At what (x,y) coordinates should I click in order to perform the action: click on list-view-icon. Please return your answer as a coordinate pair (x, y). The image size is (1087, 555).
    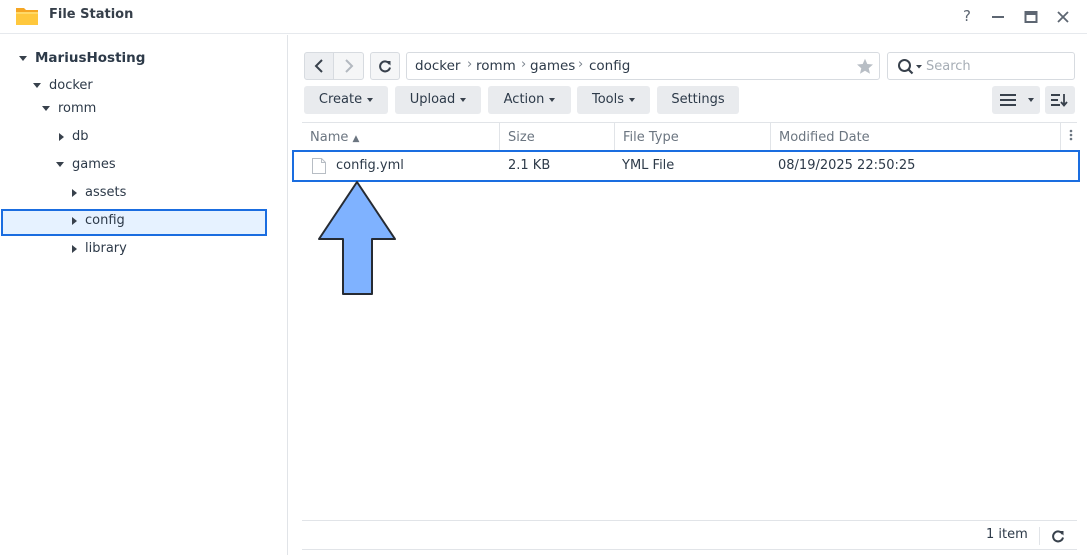
    Looking at the image, I should click on (1008, 100).